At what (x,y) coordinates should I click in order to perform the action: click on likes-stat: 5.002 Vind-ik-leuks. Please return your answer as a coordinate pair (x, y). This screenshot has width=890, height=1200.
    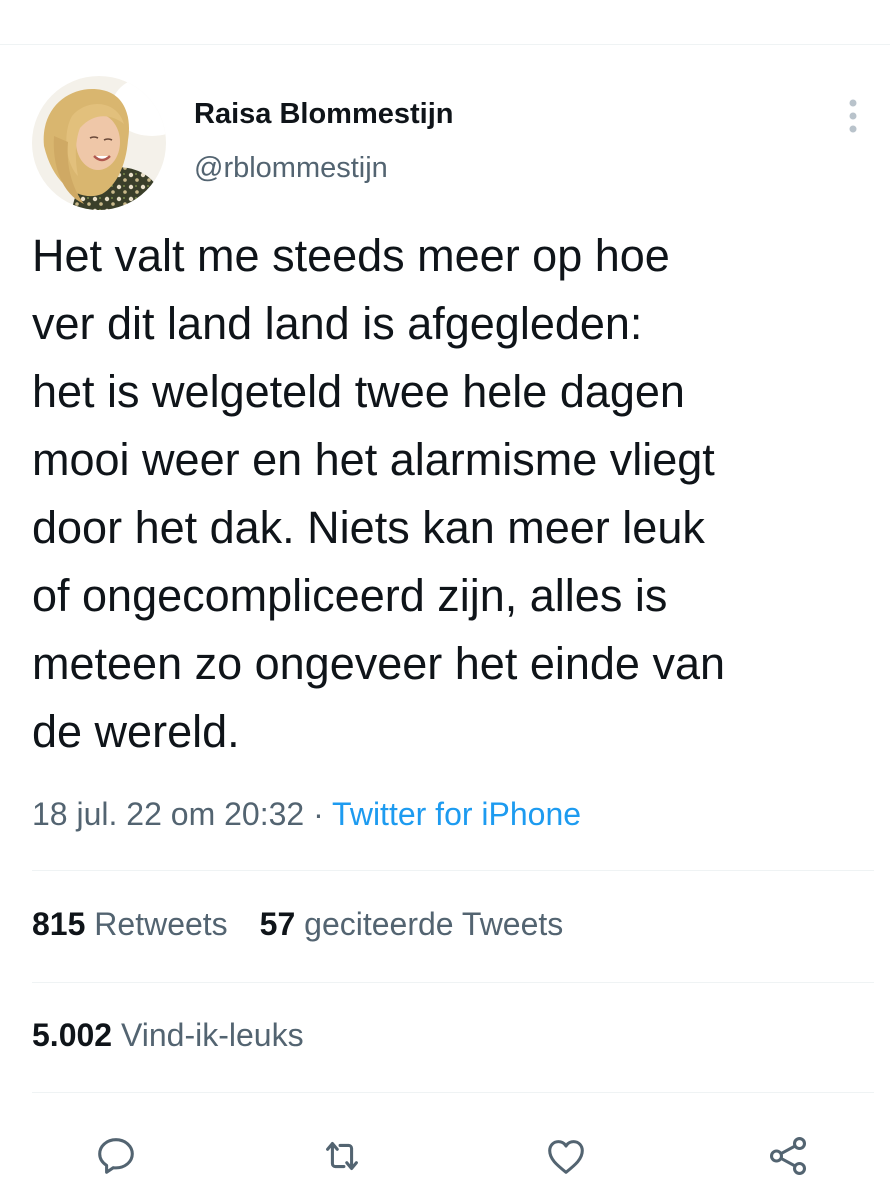
    Looking at the image, I should click on (168, 1035).